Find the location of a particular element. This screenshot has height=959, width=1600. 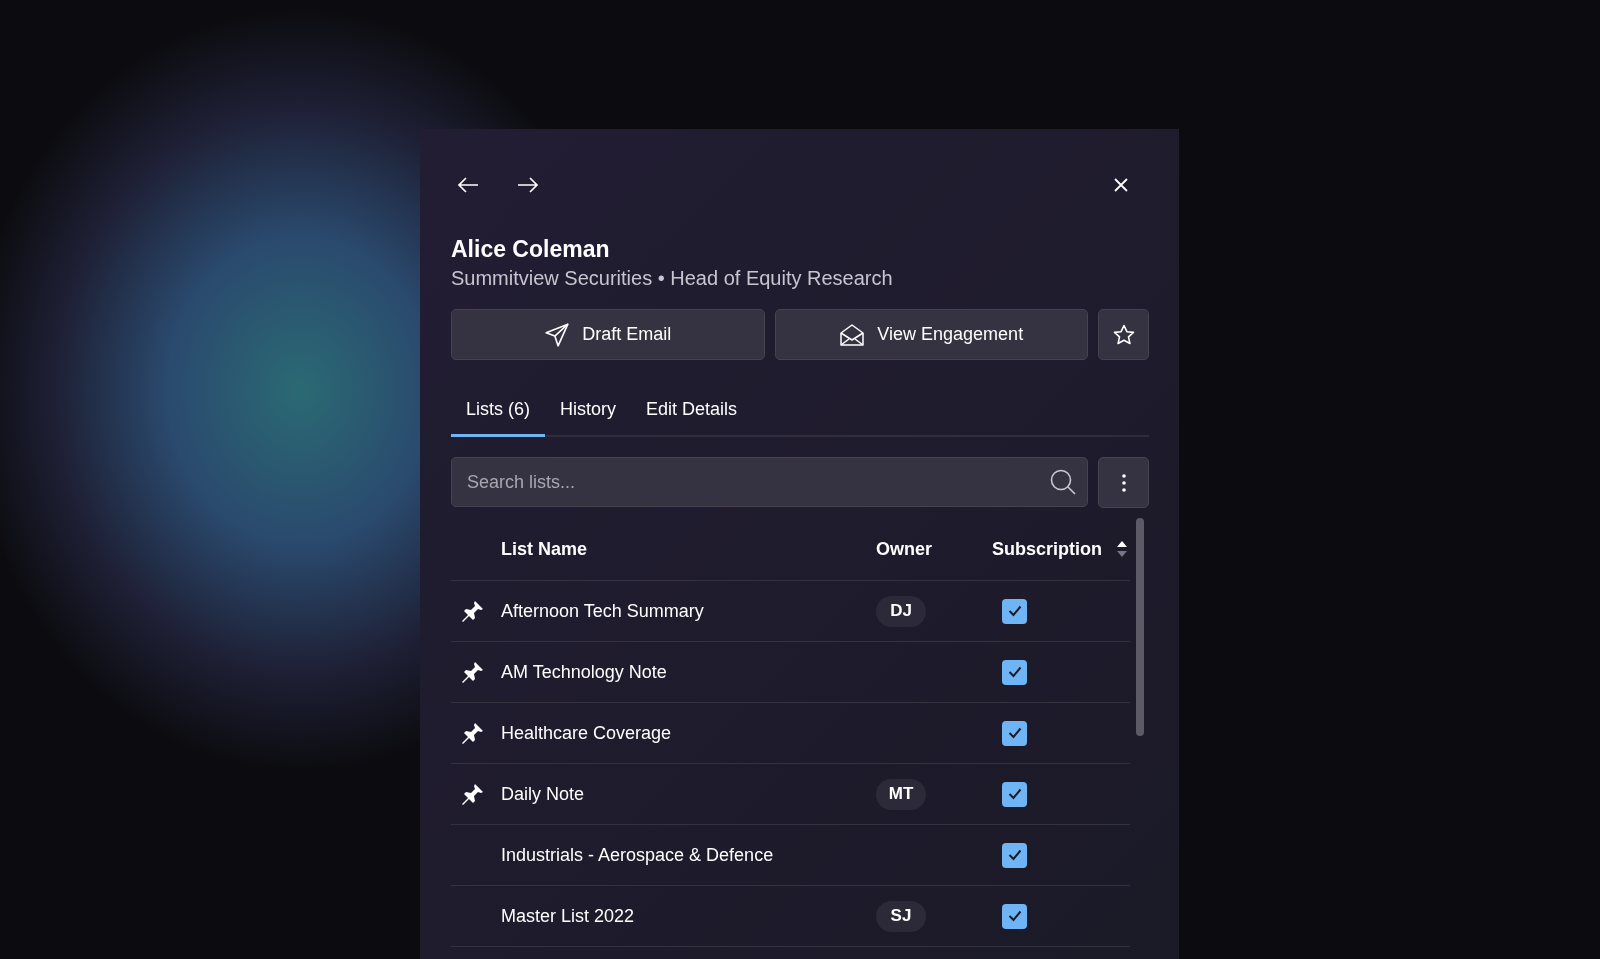

list-row: Master List 2022 SJ is located at coordinates (790, 916).